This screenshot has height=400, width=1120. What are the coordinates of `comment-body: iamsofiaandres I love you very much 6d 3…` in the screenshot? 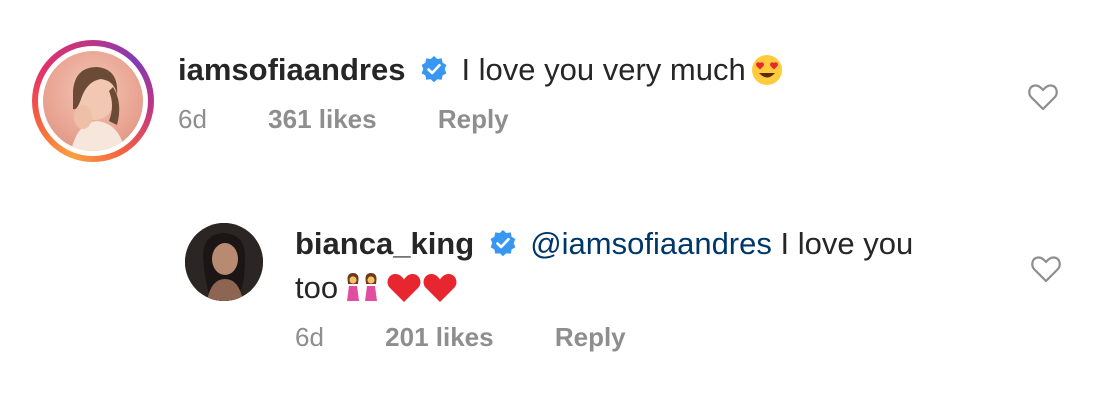 It's located at (481, 92).